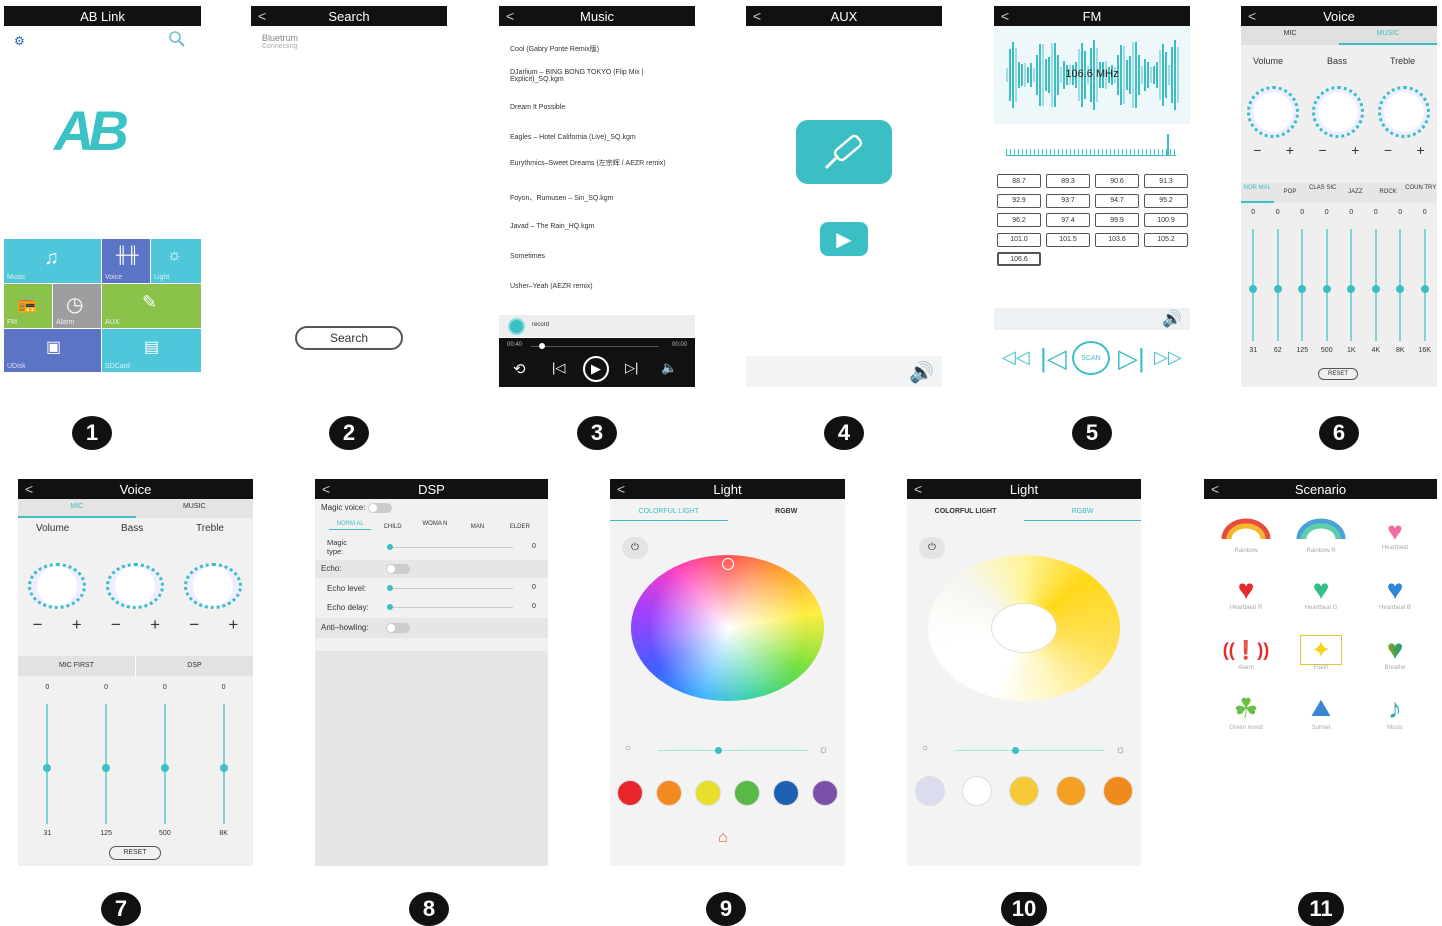 This screenshot has height=926, width=1442. Describe the element at coordinates (597, 119) in the screenshot. I see `song-item: Dream It Possible` at that location.